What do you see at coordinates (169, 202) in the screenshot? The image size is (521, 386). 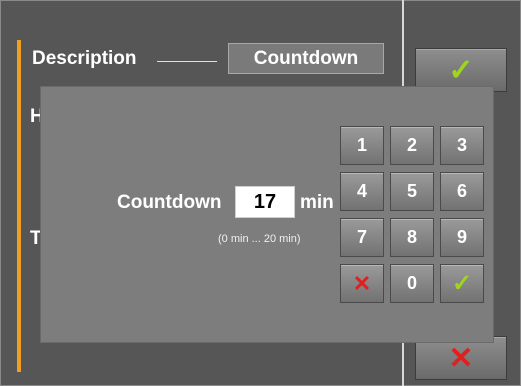 I see `countdown-label: Countdown` at bounding box center [169, 202].